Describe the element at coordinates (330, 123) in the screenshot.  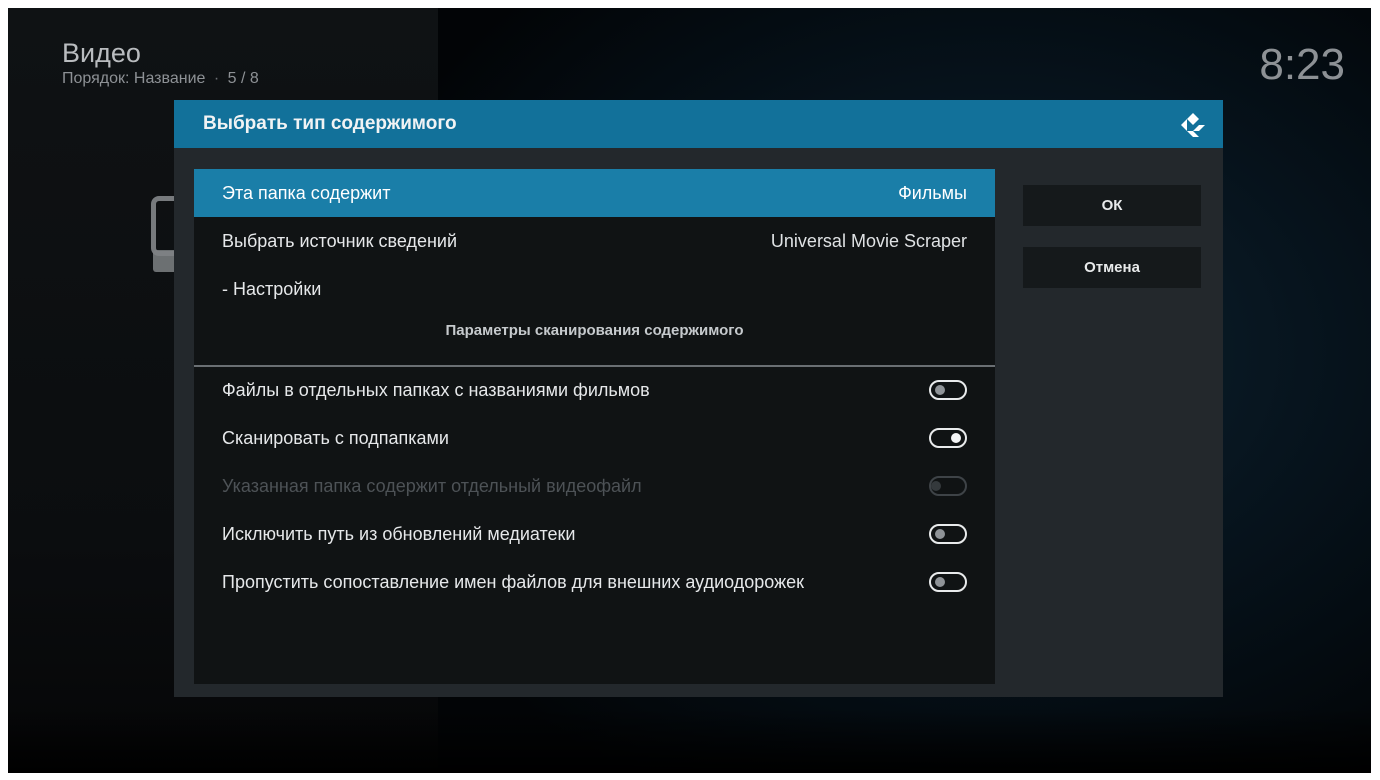
I see `dialog-title: Выбрать тип содержимого` at that location.